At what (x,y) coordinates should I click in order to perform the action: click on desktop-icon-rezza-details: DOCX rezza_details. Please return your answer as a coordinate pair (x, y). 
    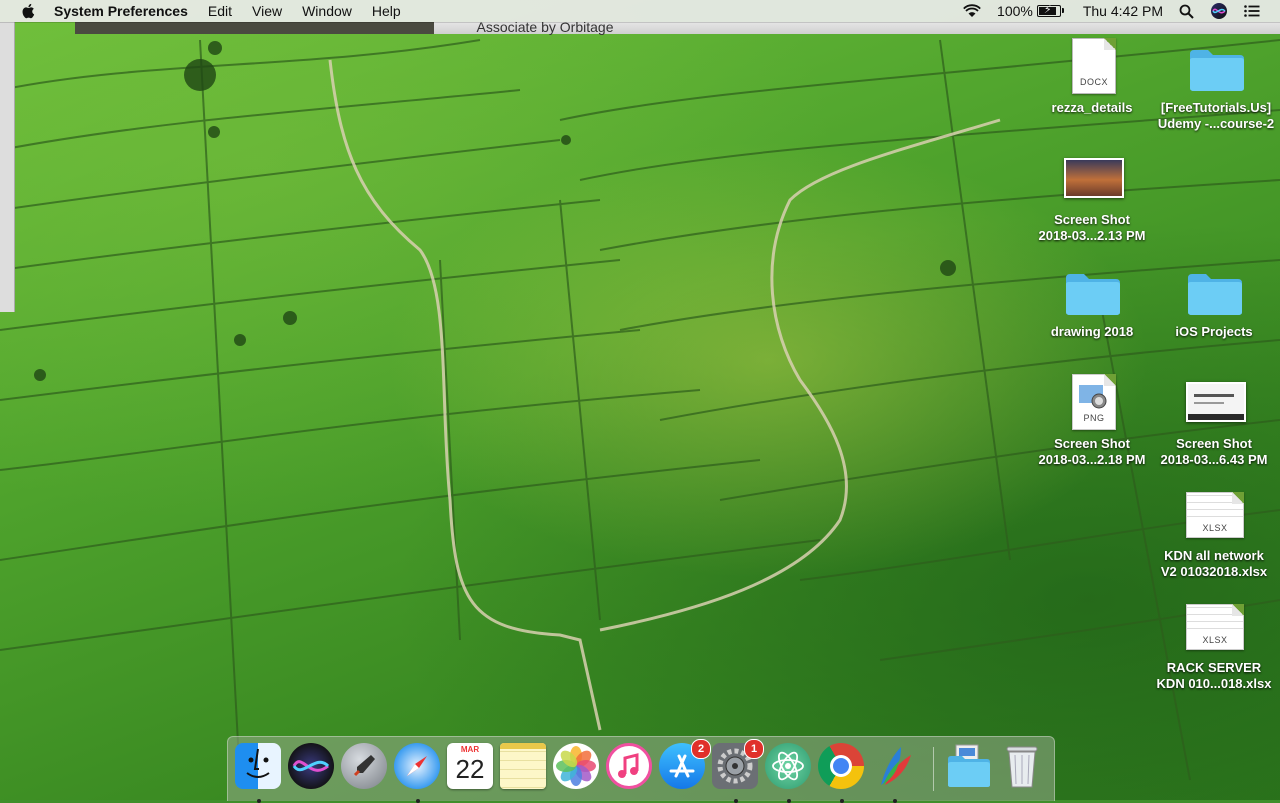
    Looking at the image, I should click on (1092, 75).